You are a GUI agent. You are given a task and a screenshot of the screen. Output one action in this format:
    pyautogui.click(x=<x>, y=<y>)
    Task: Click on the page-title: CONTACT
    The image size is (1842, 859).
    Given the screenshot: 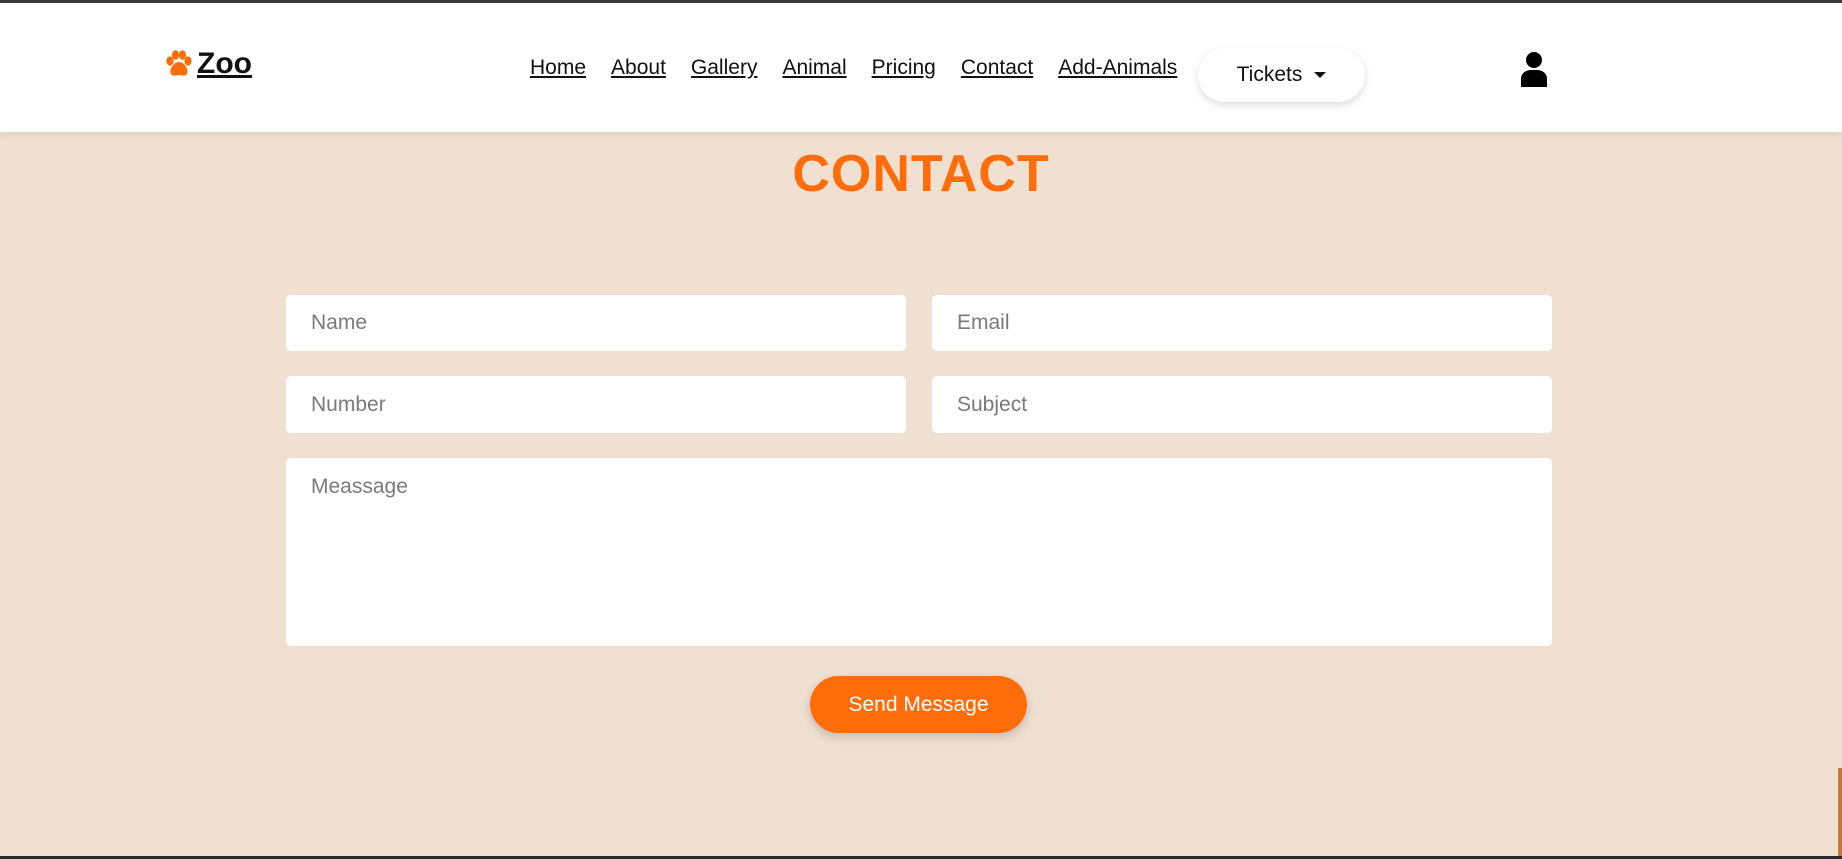 What is the action you would take?
    pyautogui.click(x=921, y=174)
    